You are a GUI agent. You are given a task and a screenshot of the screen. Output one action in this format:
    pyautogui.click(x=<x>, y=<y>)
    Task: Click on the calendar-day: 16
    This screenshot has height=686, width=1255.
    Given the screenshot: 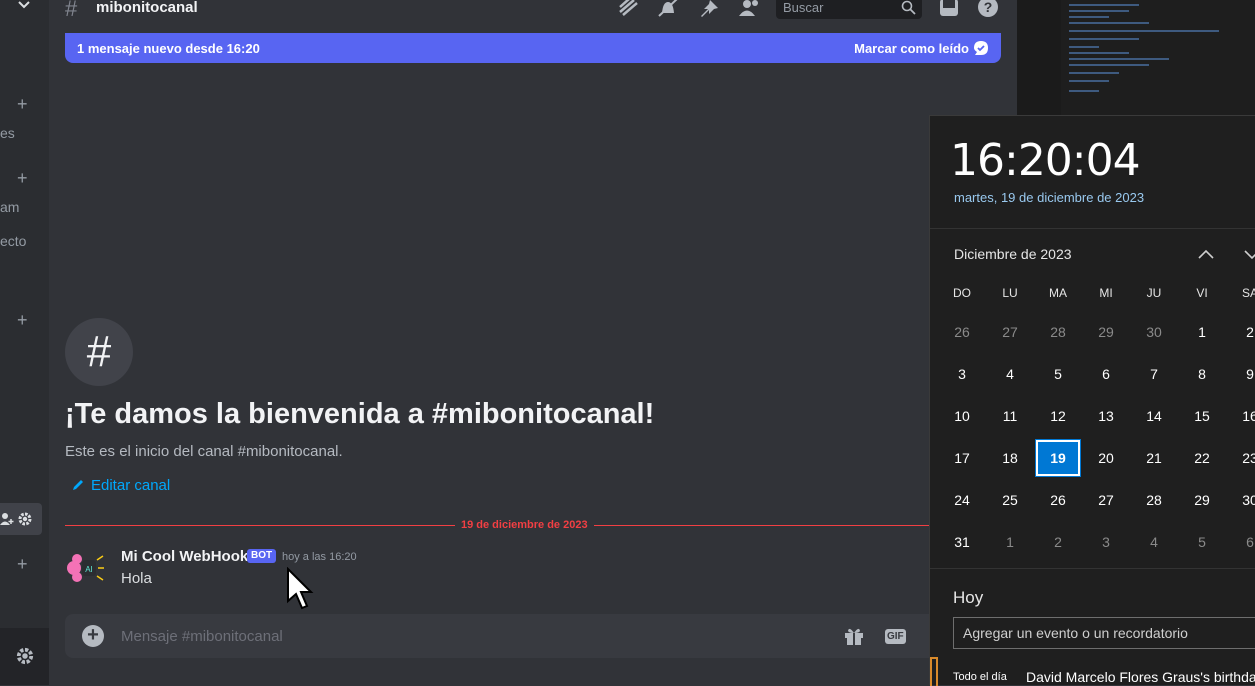 What is the action you would take?
    pyautogui.click(x=1241, y=416)
    